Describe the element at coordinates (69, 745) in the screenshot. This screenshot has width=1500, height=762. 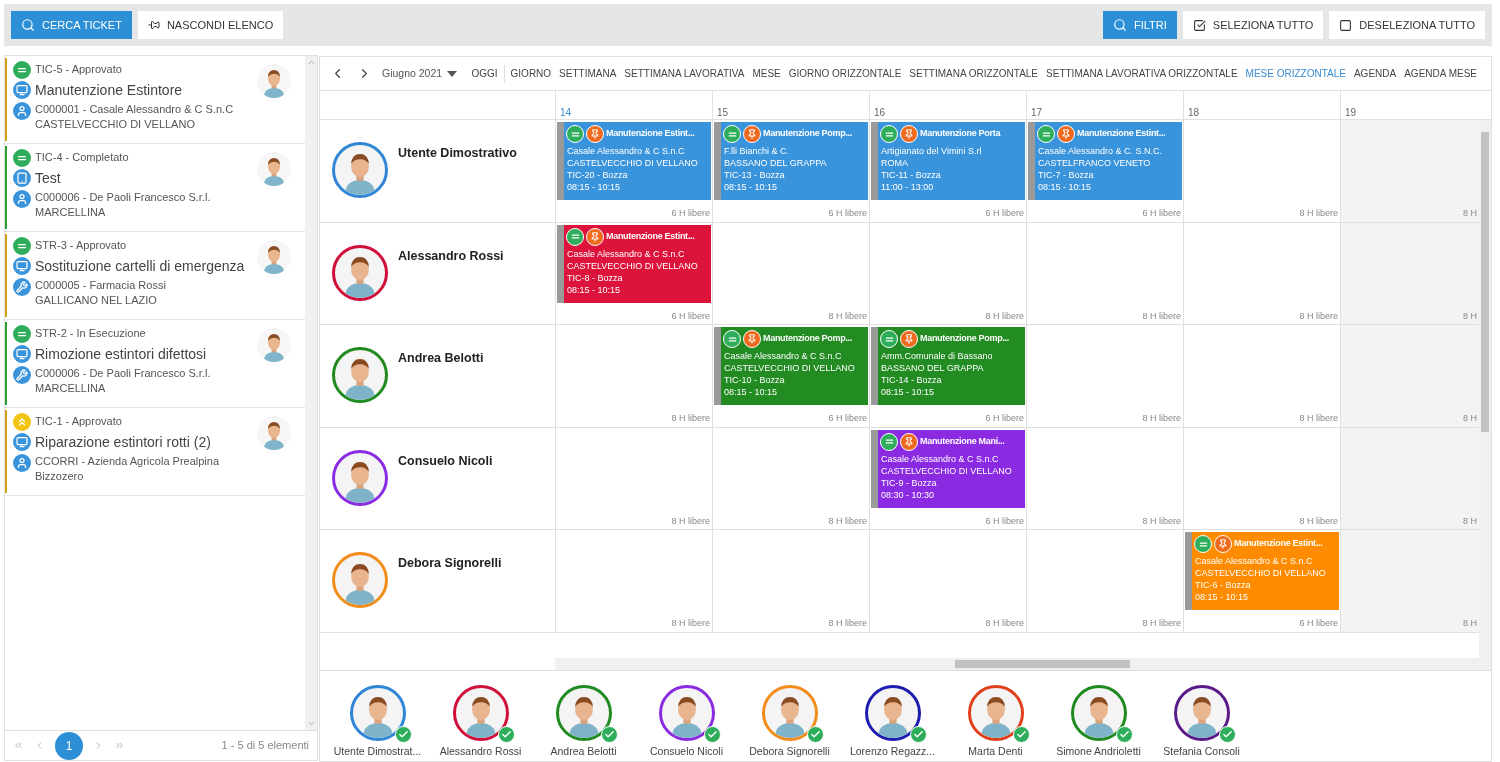
I see `page-button: 1` at that location.